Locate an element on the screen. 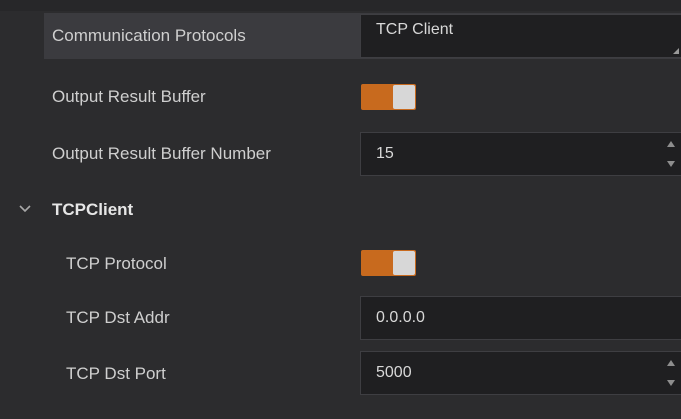  tcp-dst-port-row: TCP Dst Port 5000 is located at coordinates (340, 374).